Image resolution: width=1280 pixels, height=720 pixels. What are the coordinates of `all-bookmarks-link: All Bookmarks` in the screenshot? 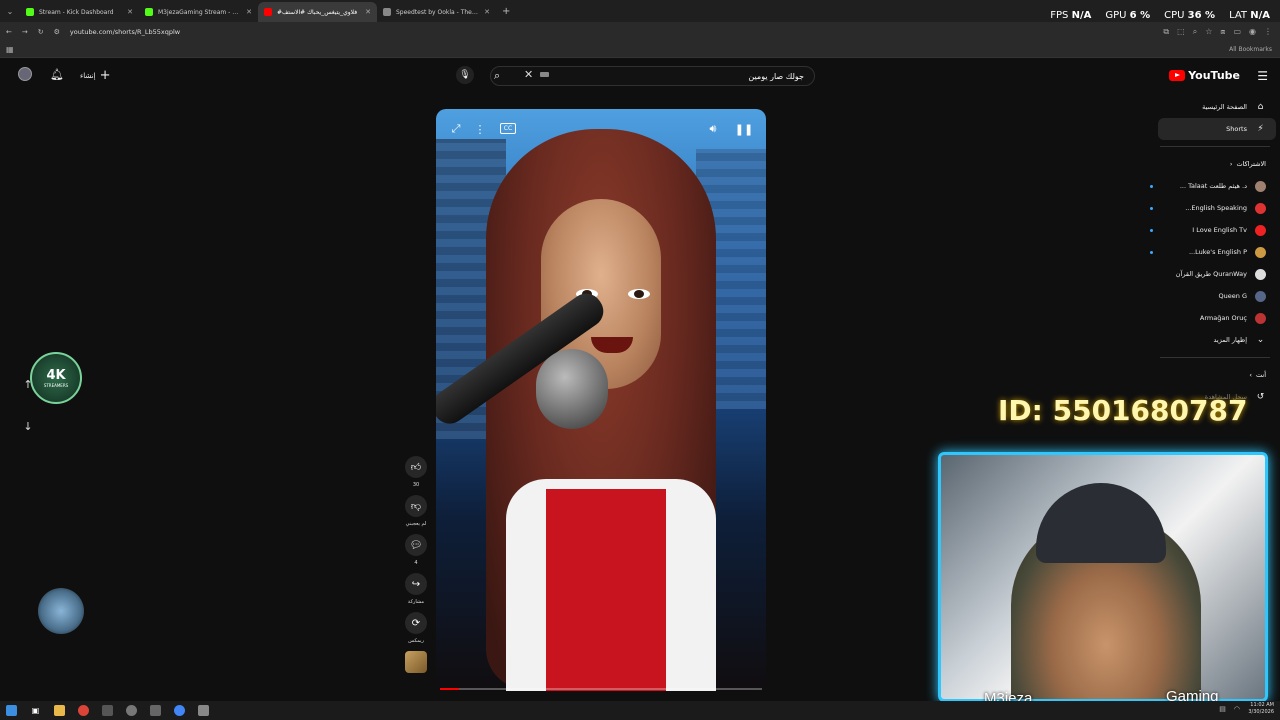 It's located at (1250, 49).